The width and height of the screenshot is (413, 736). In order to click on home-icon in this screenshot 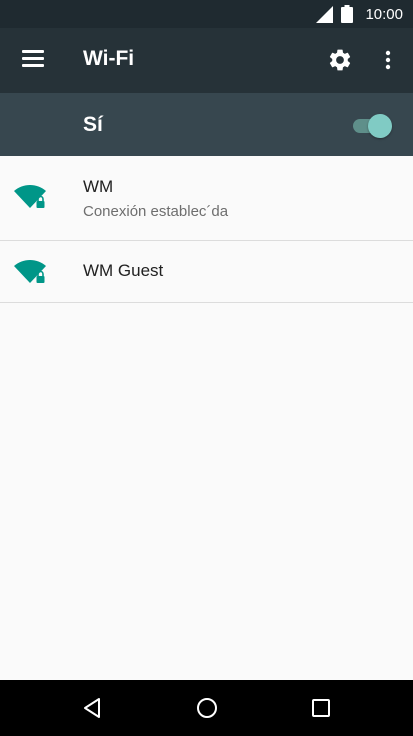, I will do `click(207, 708)`.